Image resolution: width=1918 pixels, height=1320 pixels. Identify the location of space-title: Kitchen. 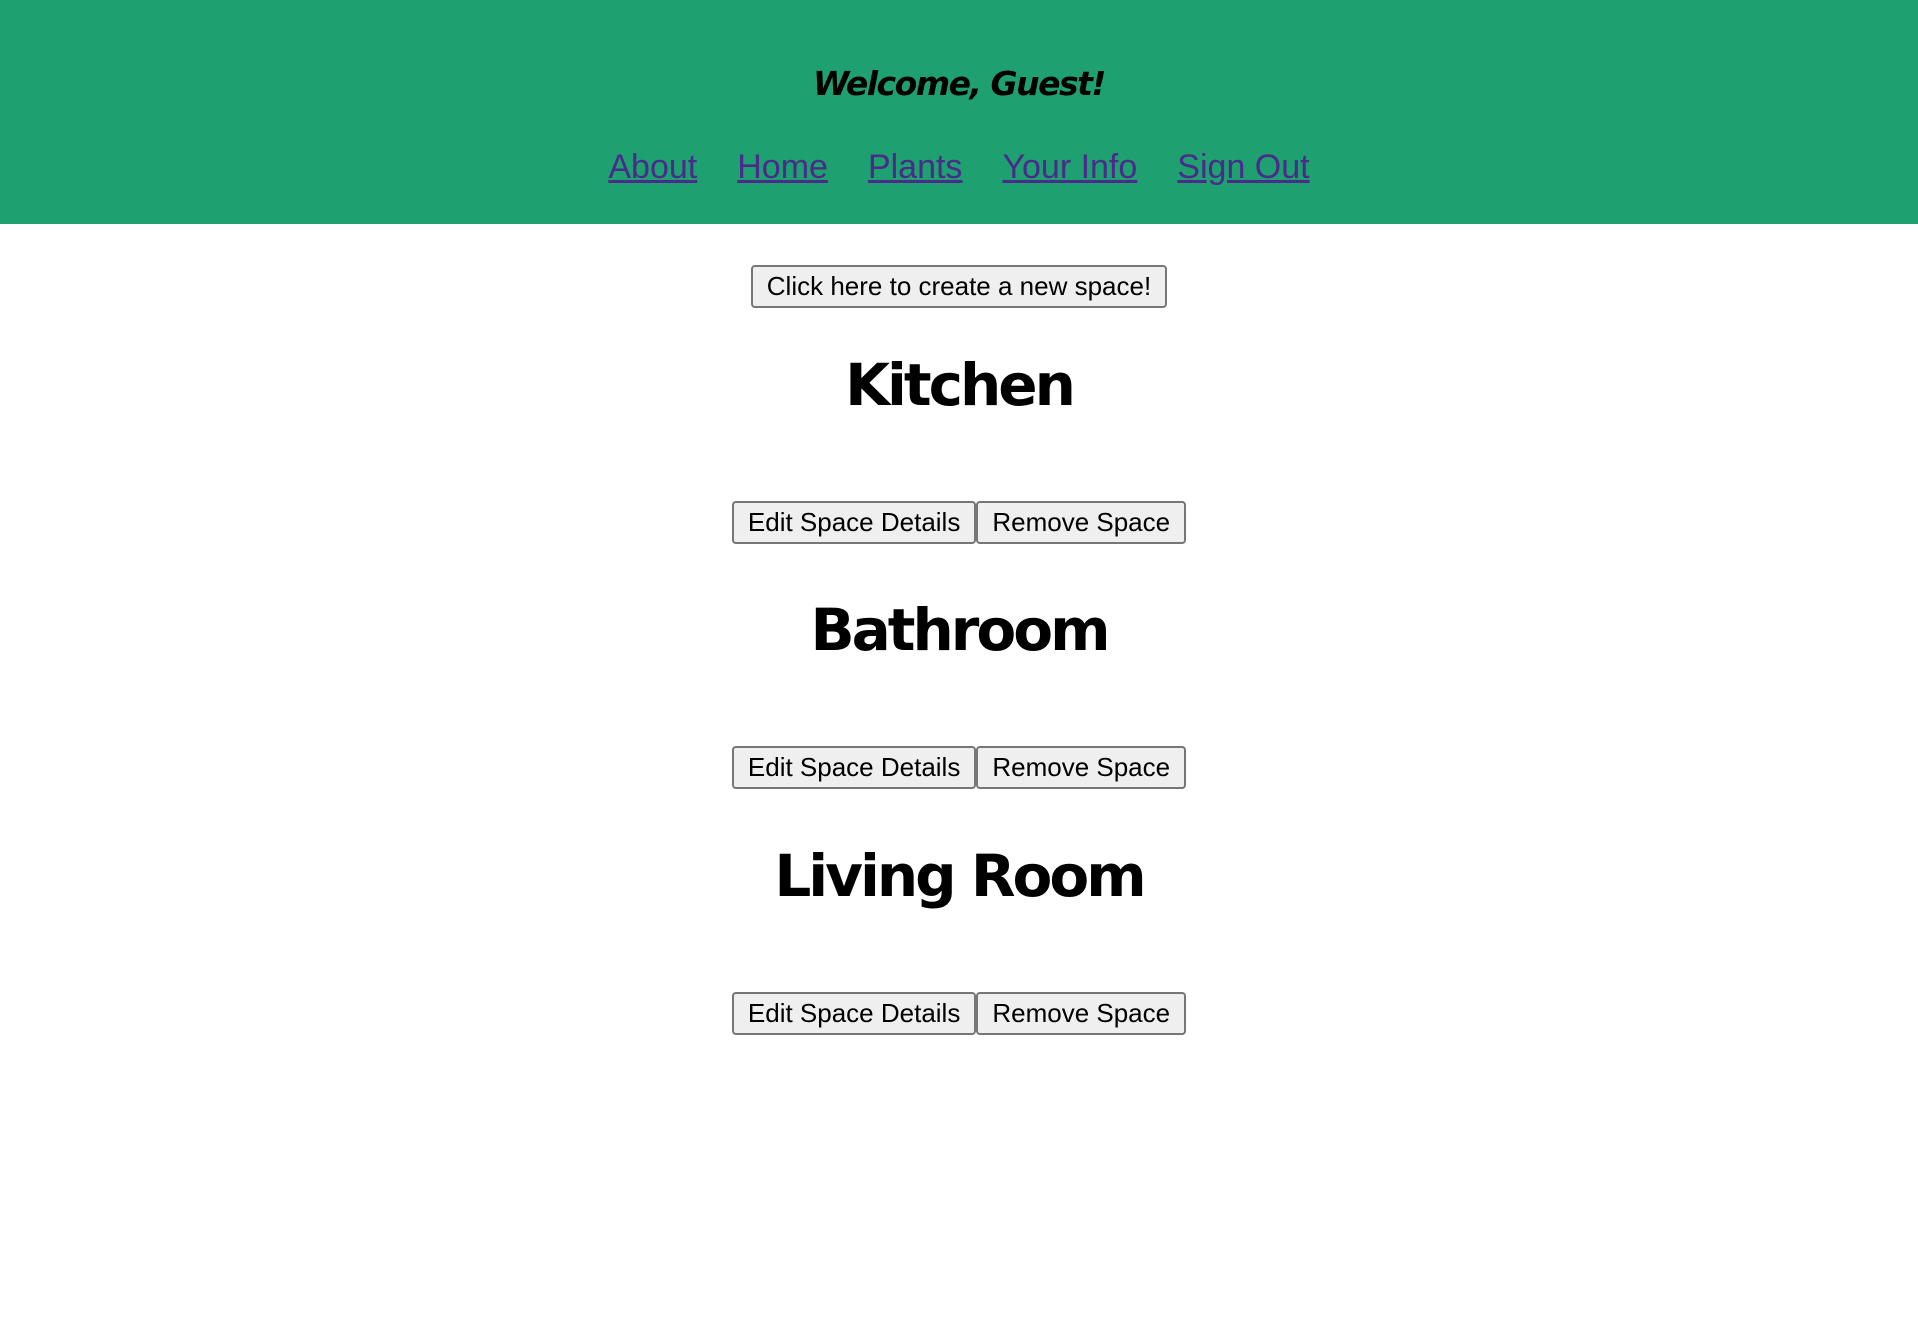
(960, 385).